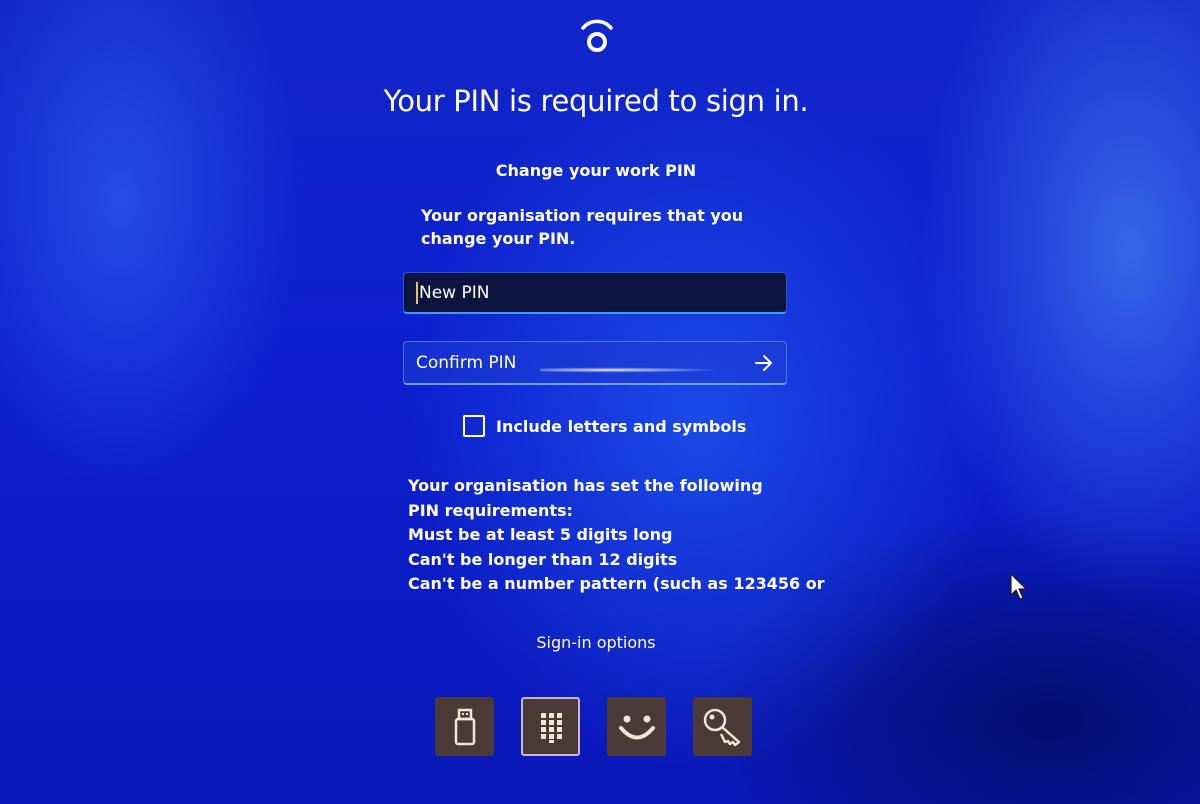 Image resolution: width=1200 pixels, height=804 pixels. I want to click on smiley-face-icon, so click(636, 727).